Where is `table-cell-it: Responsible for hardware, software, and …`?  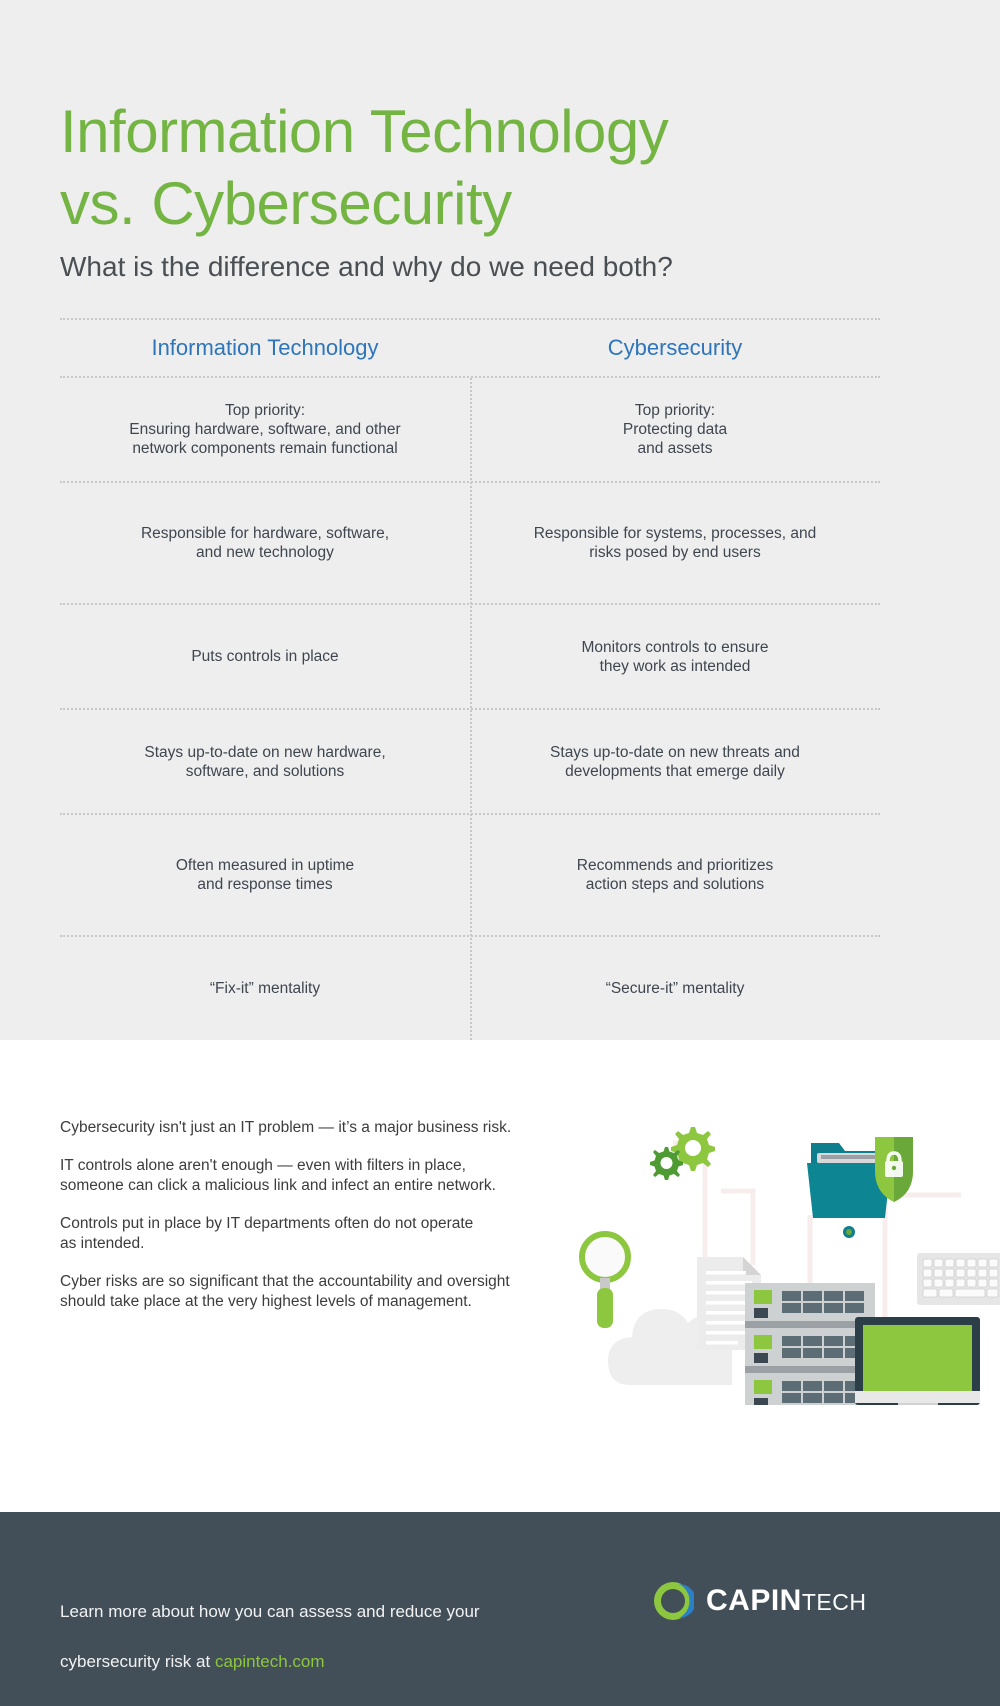
table-cell-it: Responsible for hardware, software, and … is located at coordinates (265, 543).